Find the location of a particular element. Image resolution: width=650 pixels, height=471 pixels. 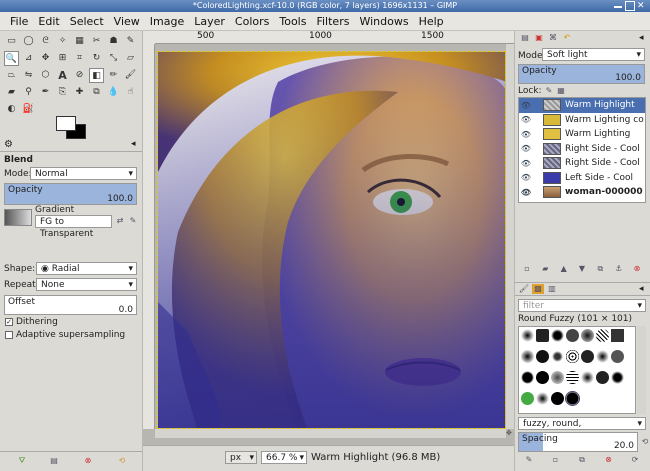

menu-layer: Layer is located at coordinates (209, 21).